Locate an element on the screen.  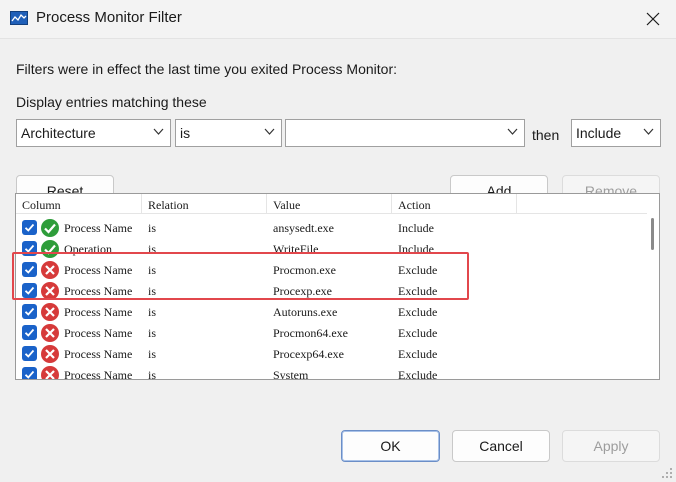
header-relation: Relation is located at coordinates (204, 204).